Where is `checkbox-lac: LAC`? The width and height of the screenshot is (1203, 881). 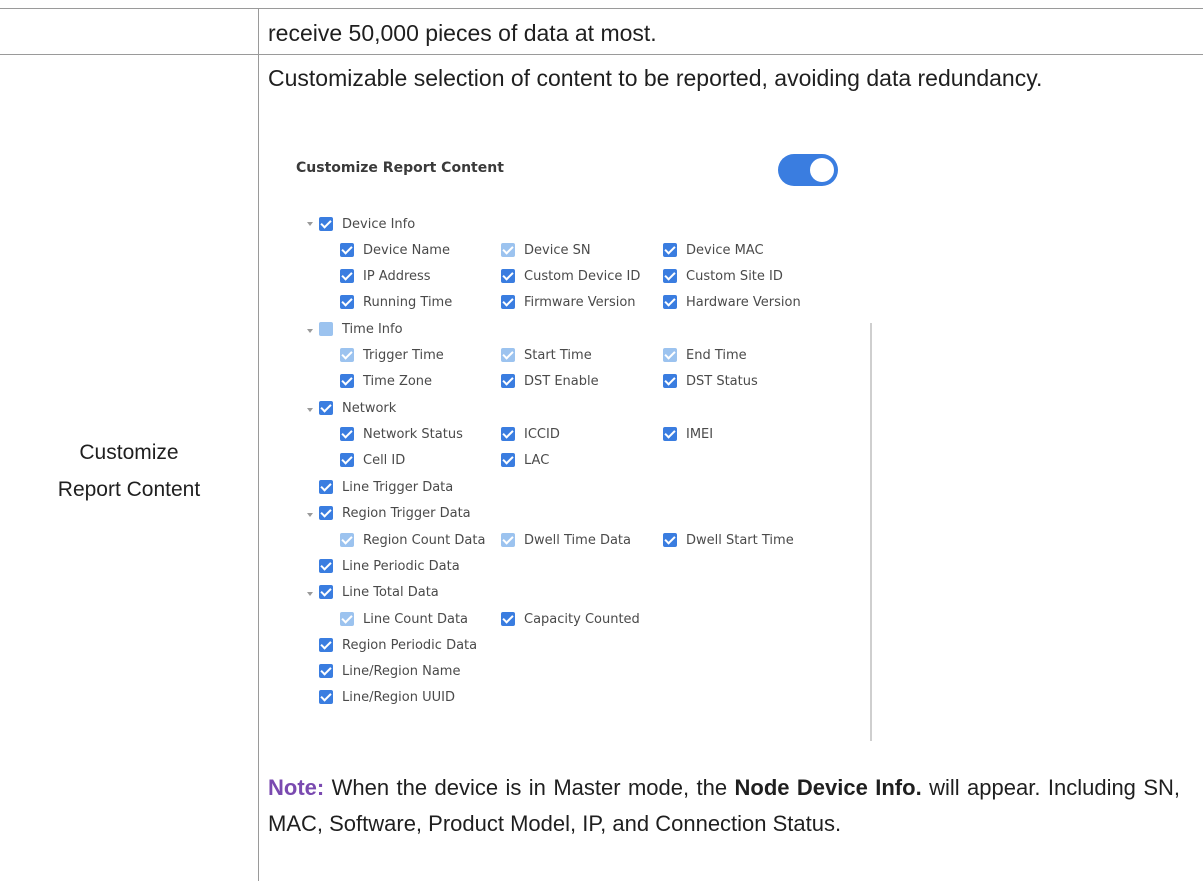
checkbox-lac: LAC is located at coordinates (525, 460).